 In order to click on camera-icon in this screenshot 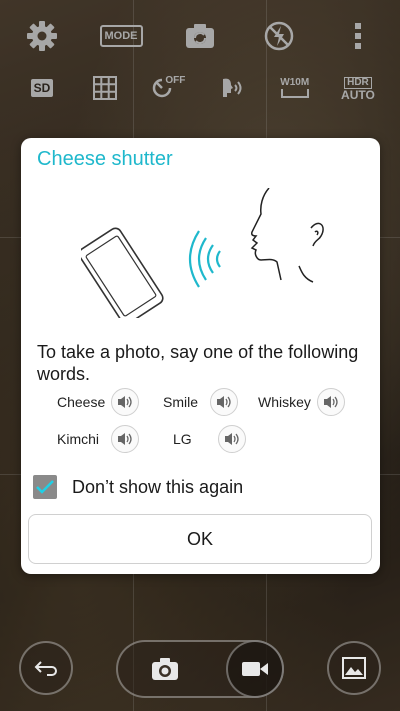, I will do `click(165, 669)`.